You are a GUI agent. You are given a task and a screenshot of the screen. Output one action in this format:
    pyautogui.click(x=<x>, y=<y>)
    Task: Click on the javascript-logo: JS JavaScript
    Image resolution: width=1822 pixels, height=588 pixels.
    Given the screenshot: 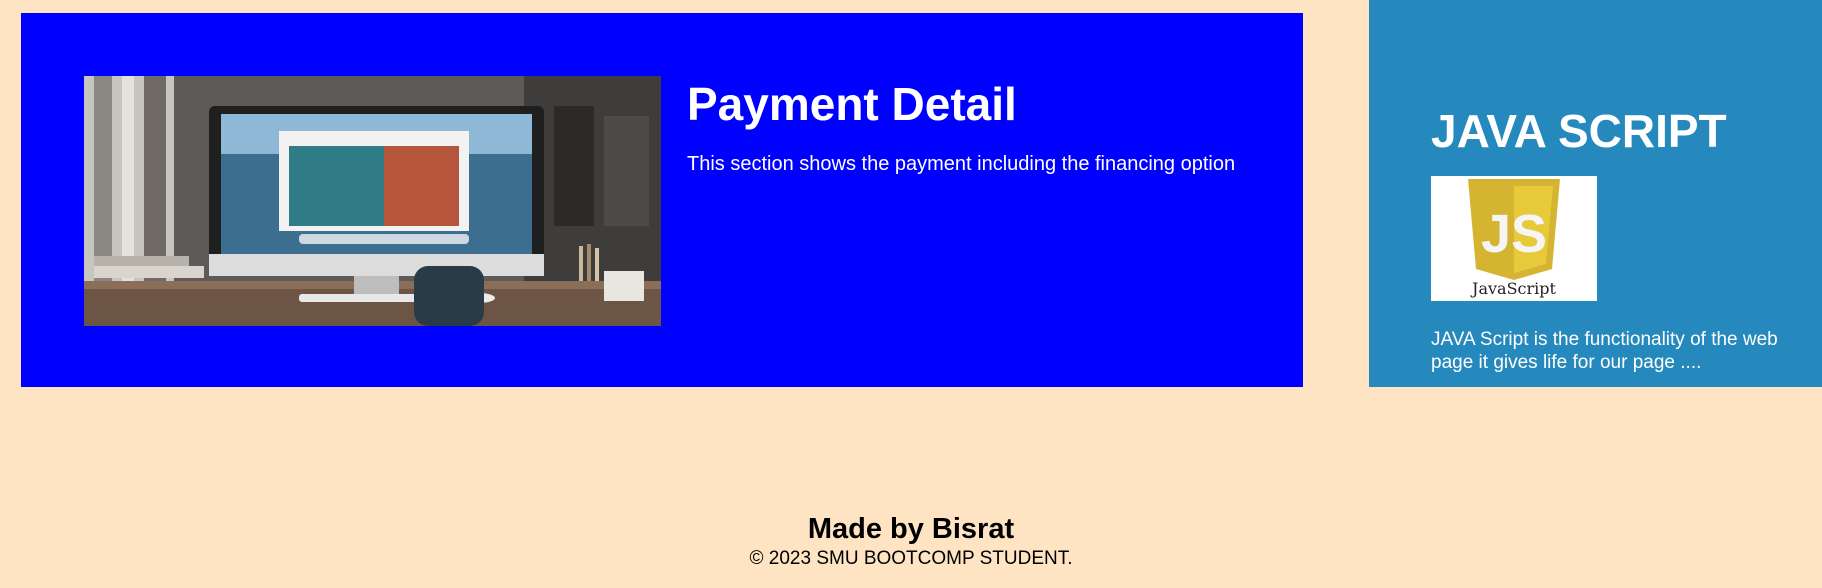 What is the action you would take?
    pyautogui.click(x=1514, y=238)
    